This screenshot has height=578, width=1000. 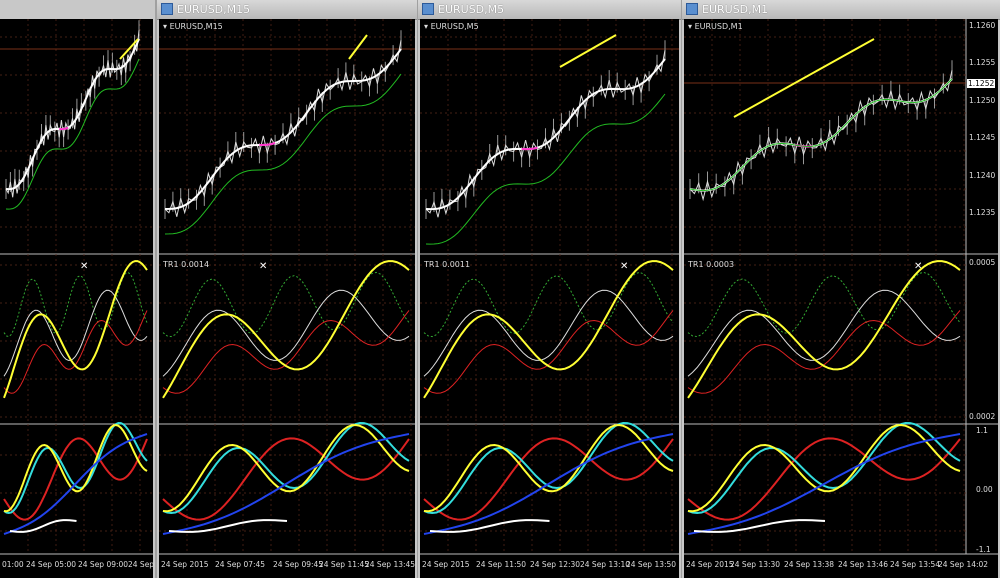 I want to click on symbol-label: ▾ EURUSD,M1, so click(x=715, y=26).